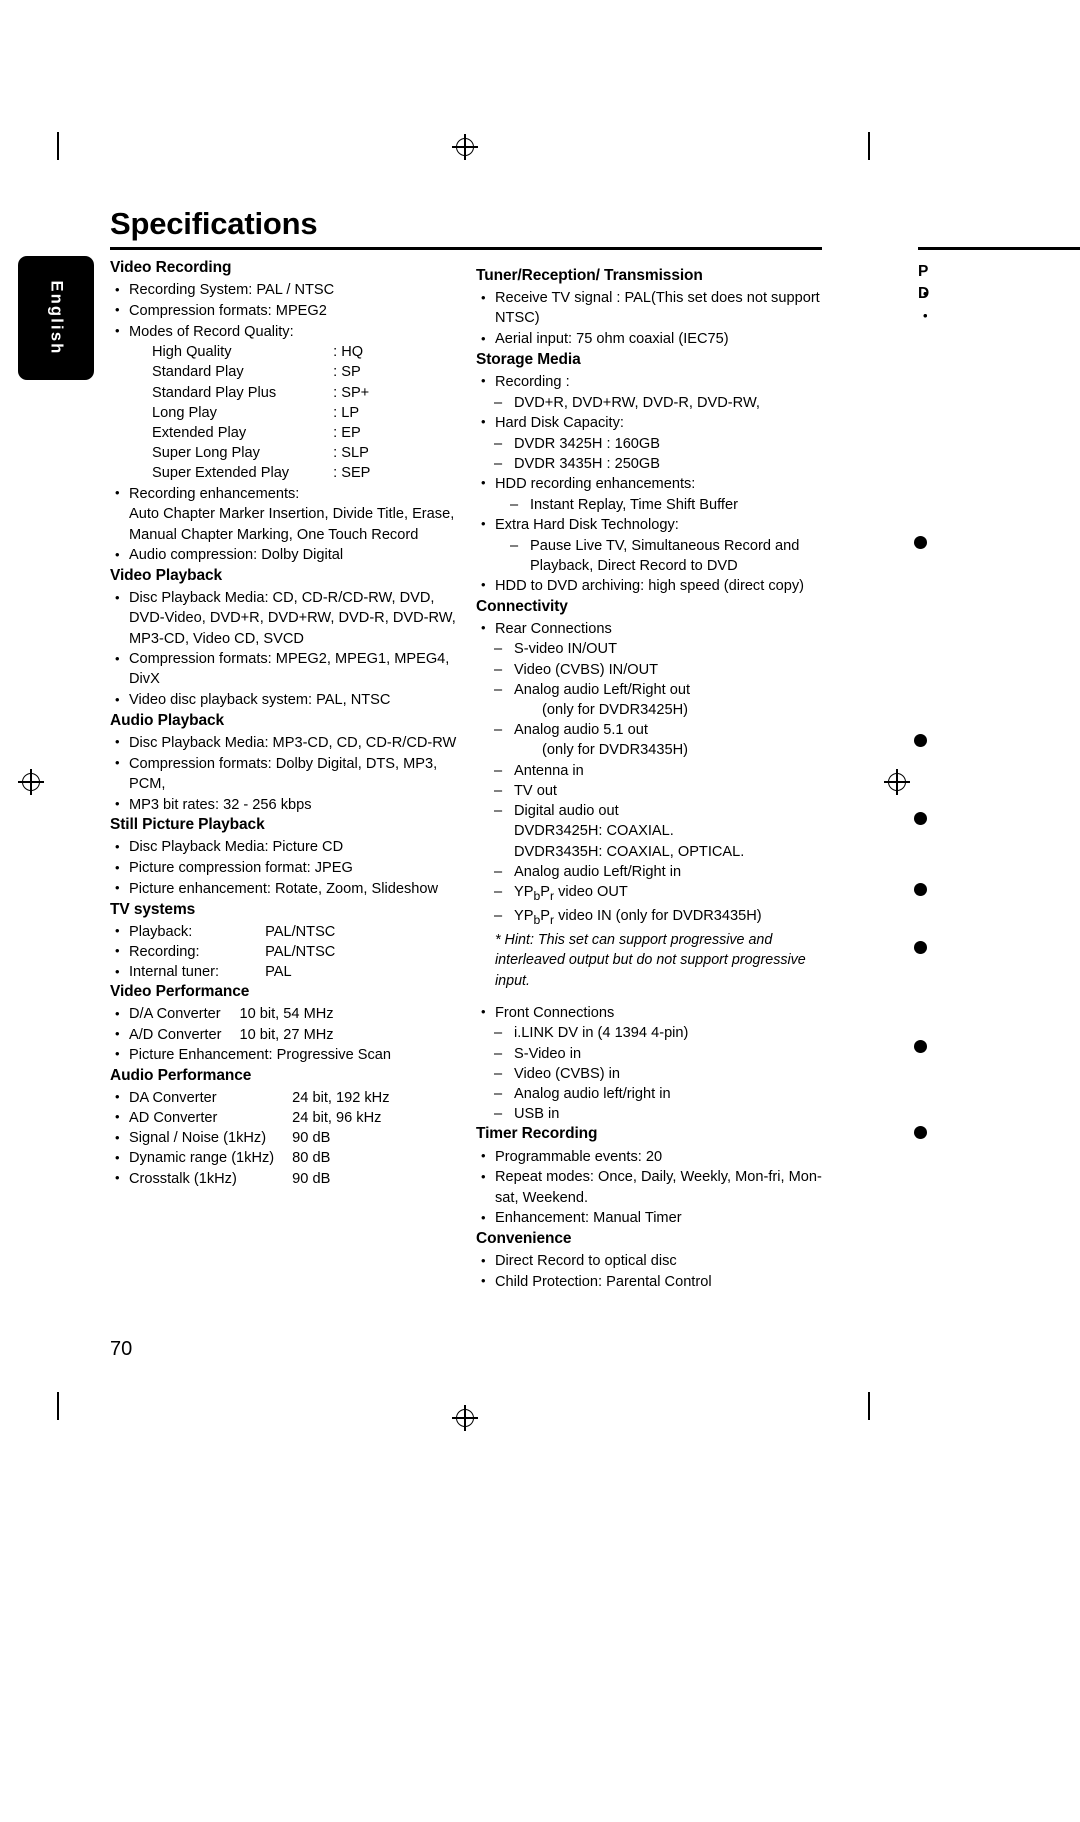 The height and width of the screenshot is (1822, 1080). Describe the element at coordinates (121, 1349) in the screenshot. I see `page-number: 70` at that location.